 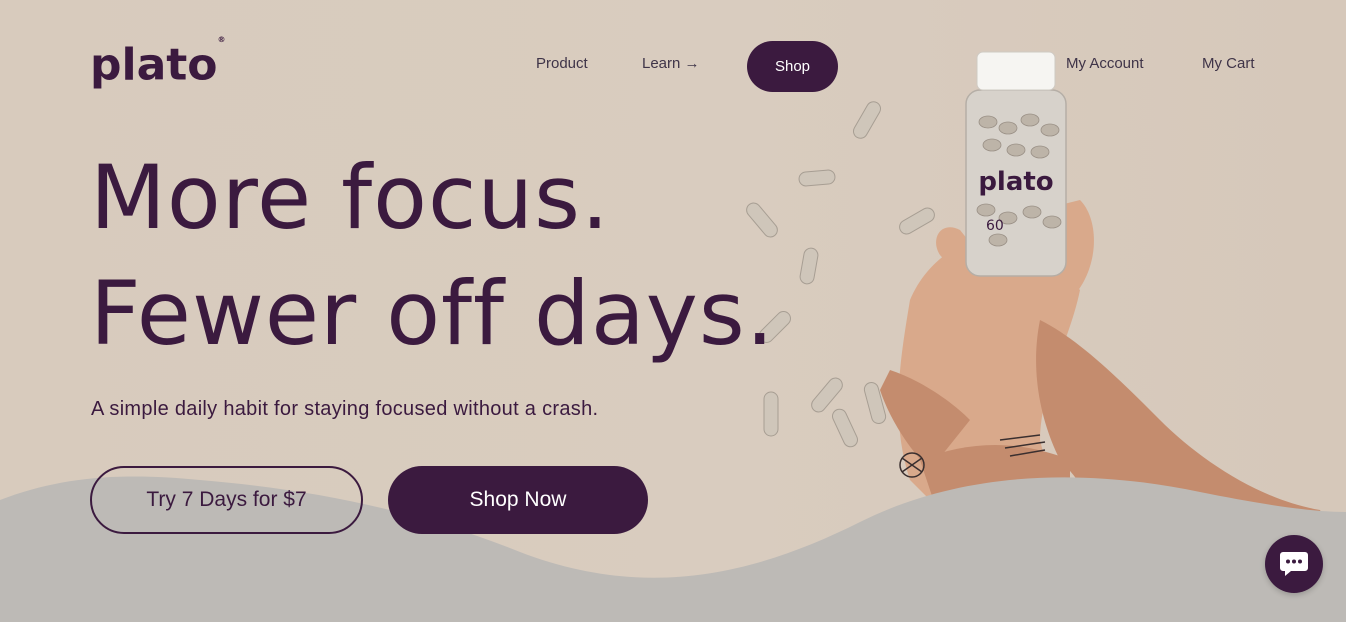 I want to click on nav-product-link: Product, so click(x=562, y=63).